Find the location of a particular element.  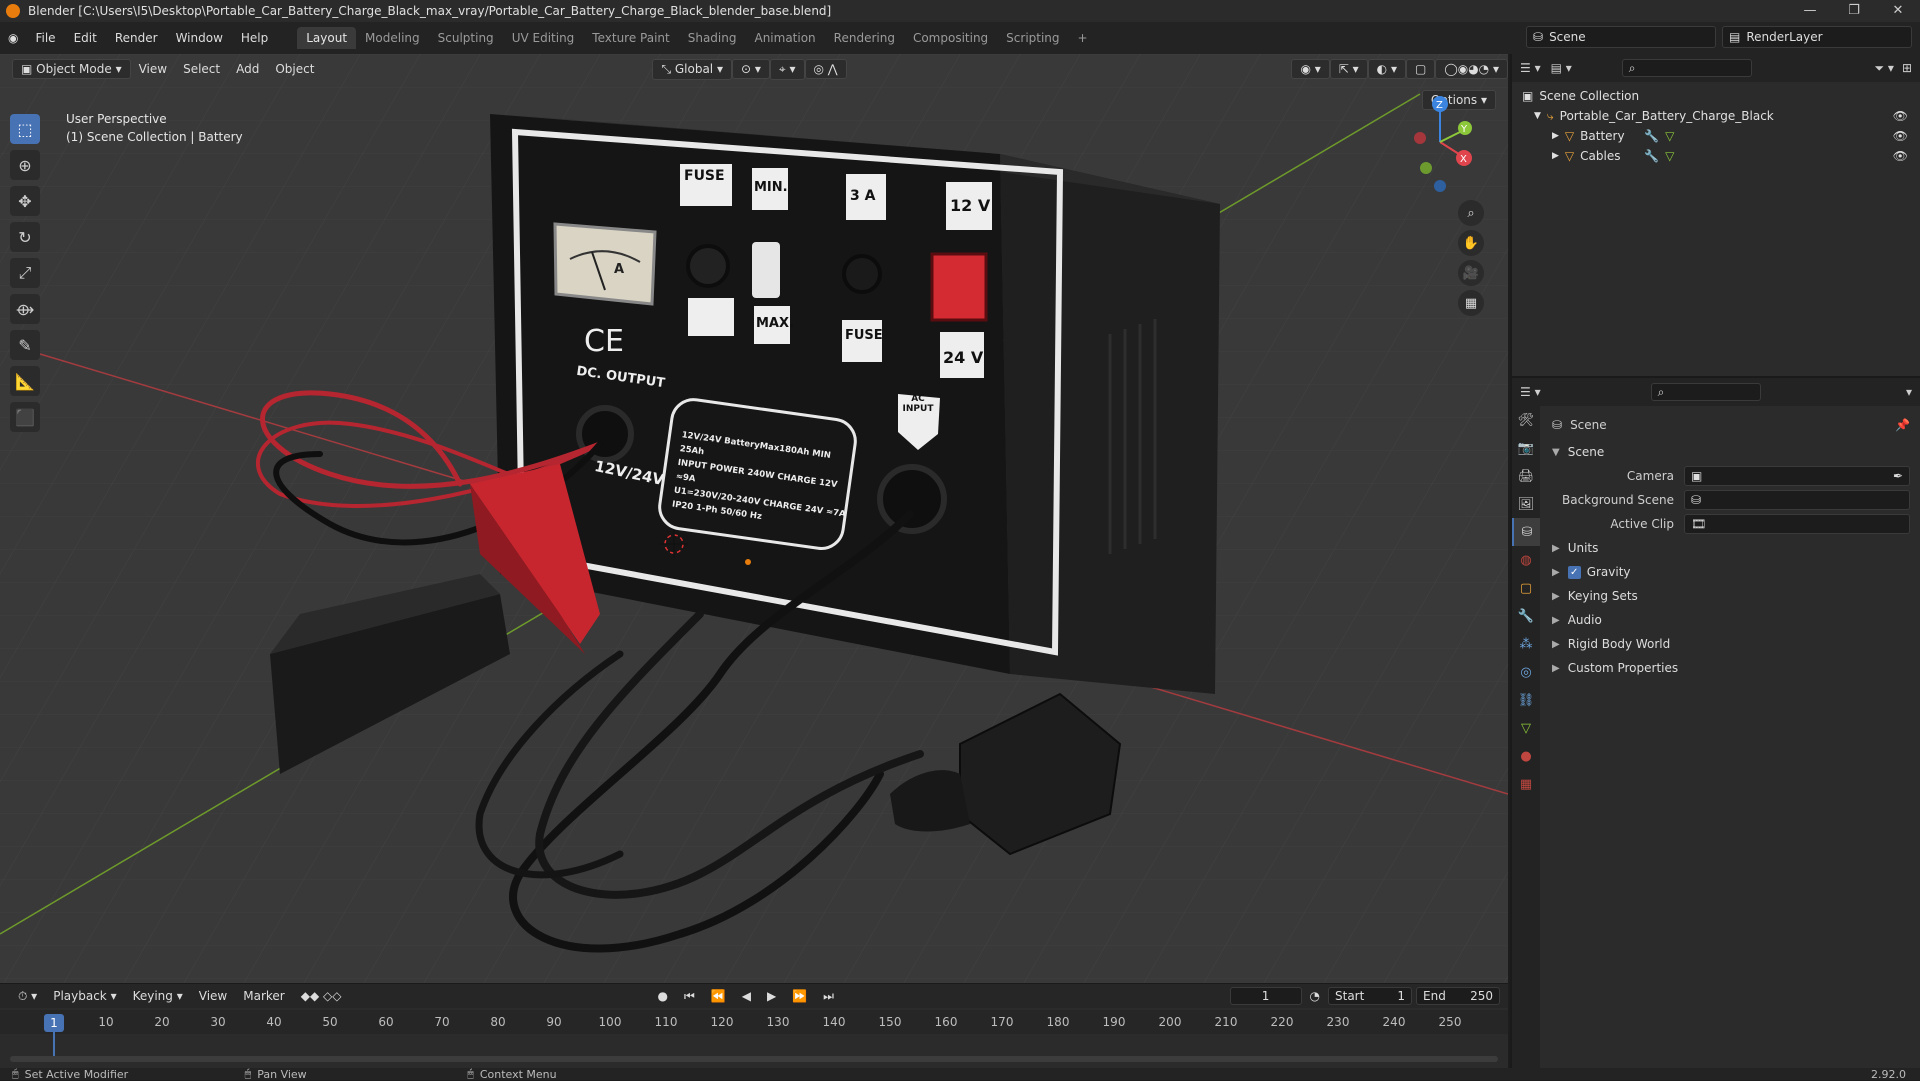

panel-rigid-body-world: ▶ Rigid Body World is located at coordinates (1731, 644).